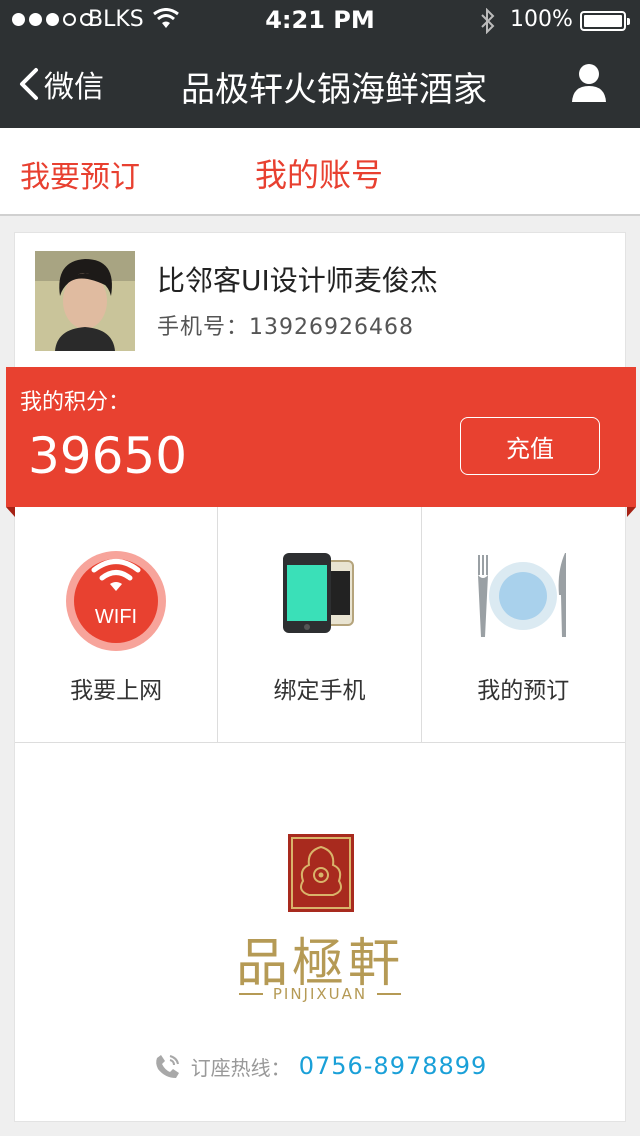 The height and width of the screenshot is (1136, 640). Describe the element at coordinates (319, 691) in the screenshot. I see `feature-bind-phone-label: 绑定手机` at that location.